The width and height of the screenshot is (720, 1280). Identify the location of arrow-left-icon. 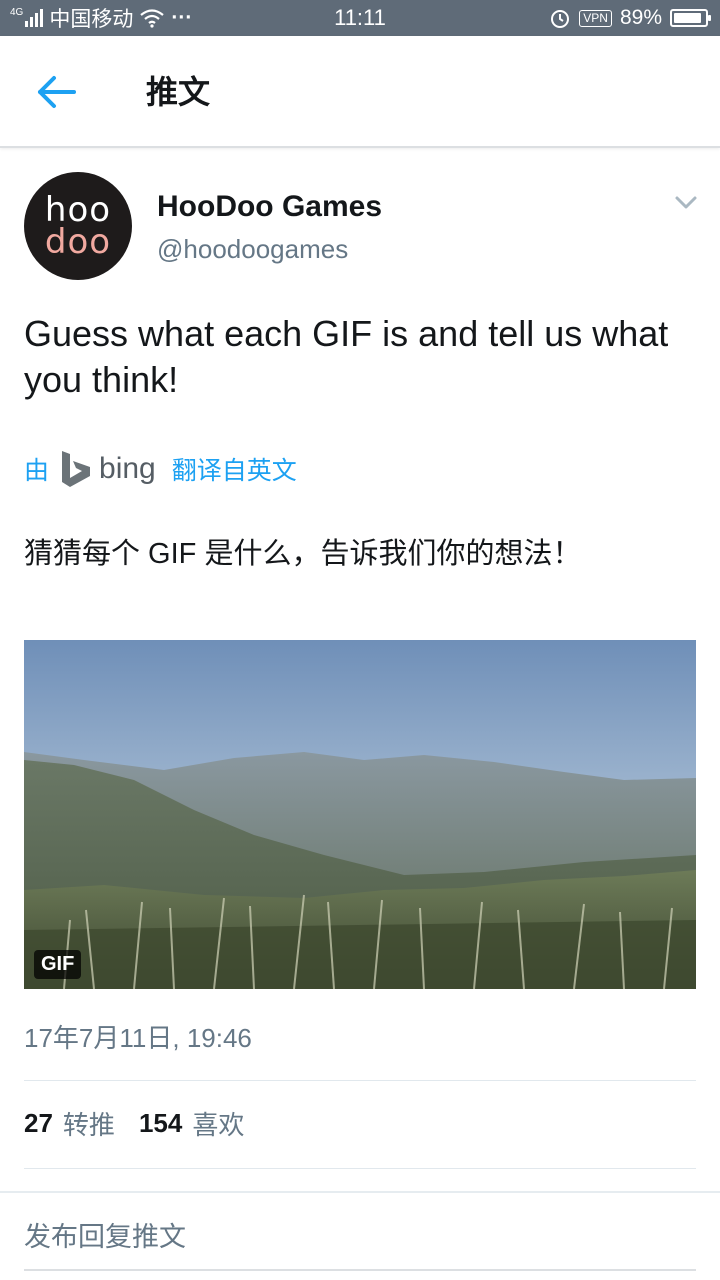
(57, 92).